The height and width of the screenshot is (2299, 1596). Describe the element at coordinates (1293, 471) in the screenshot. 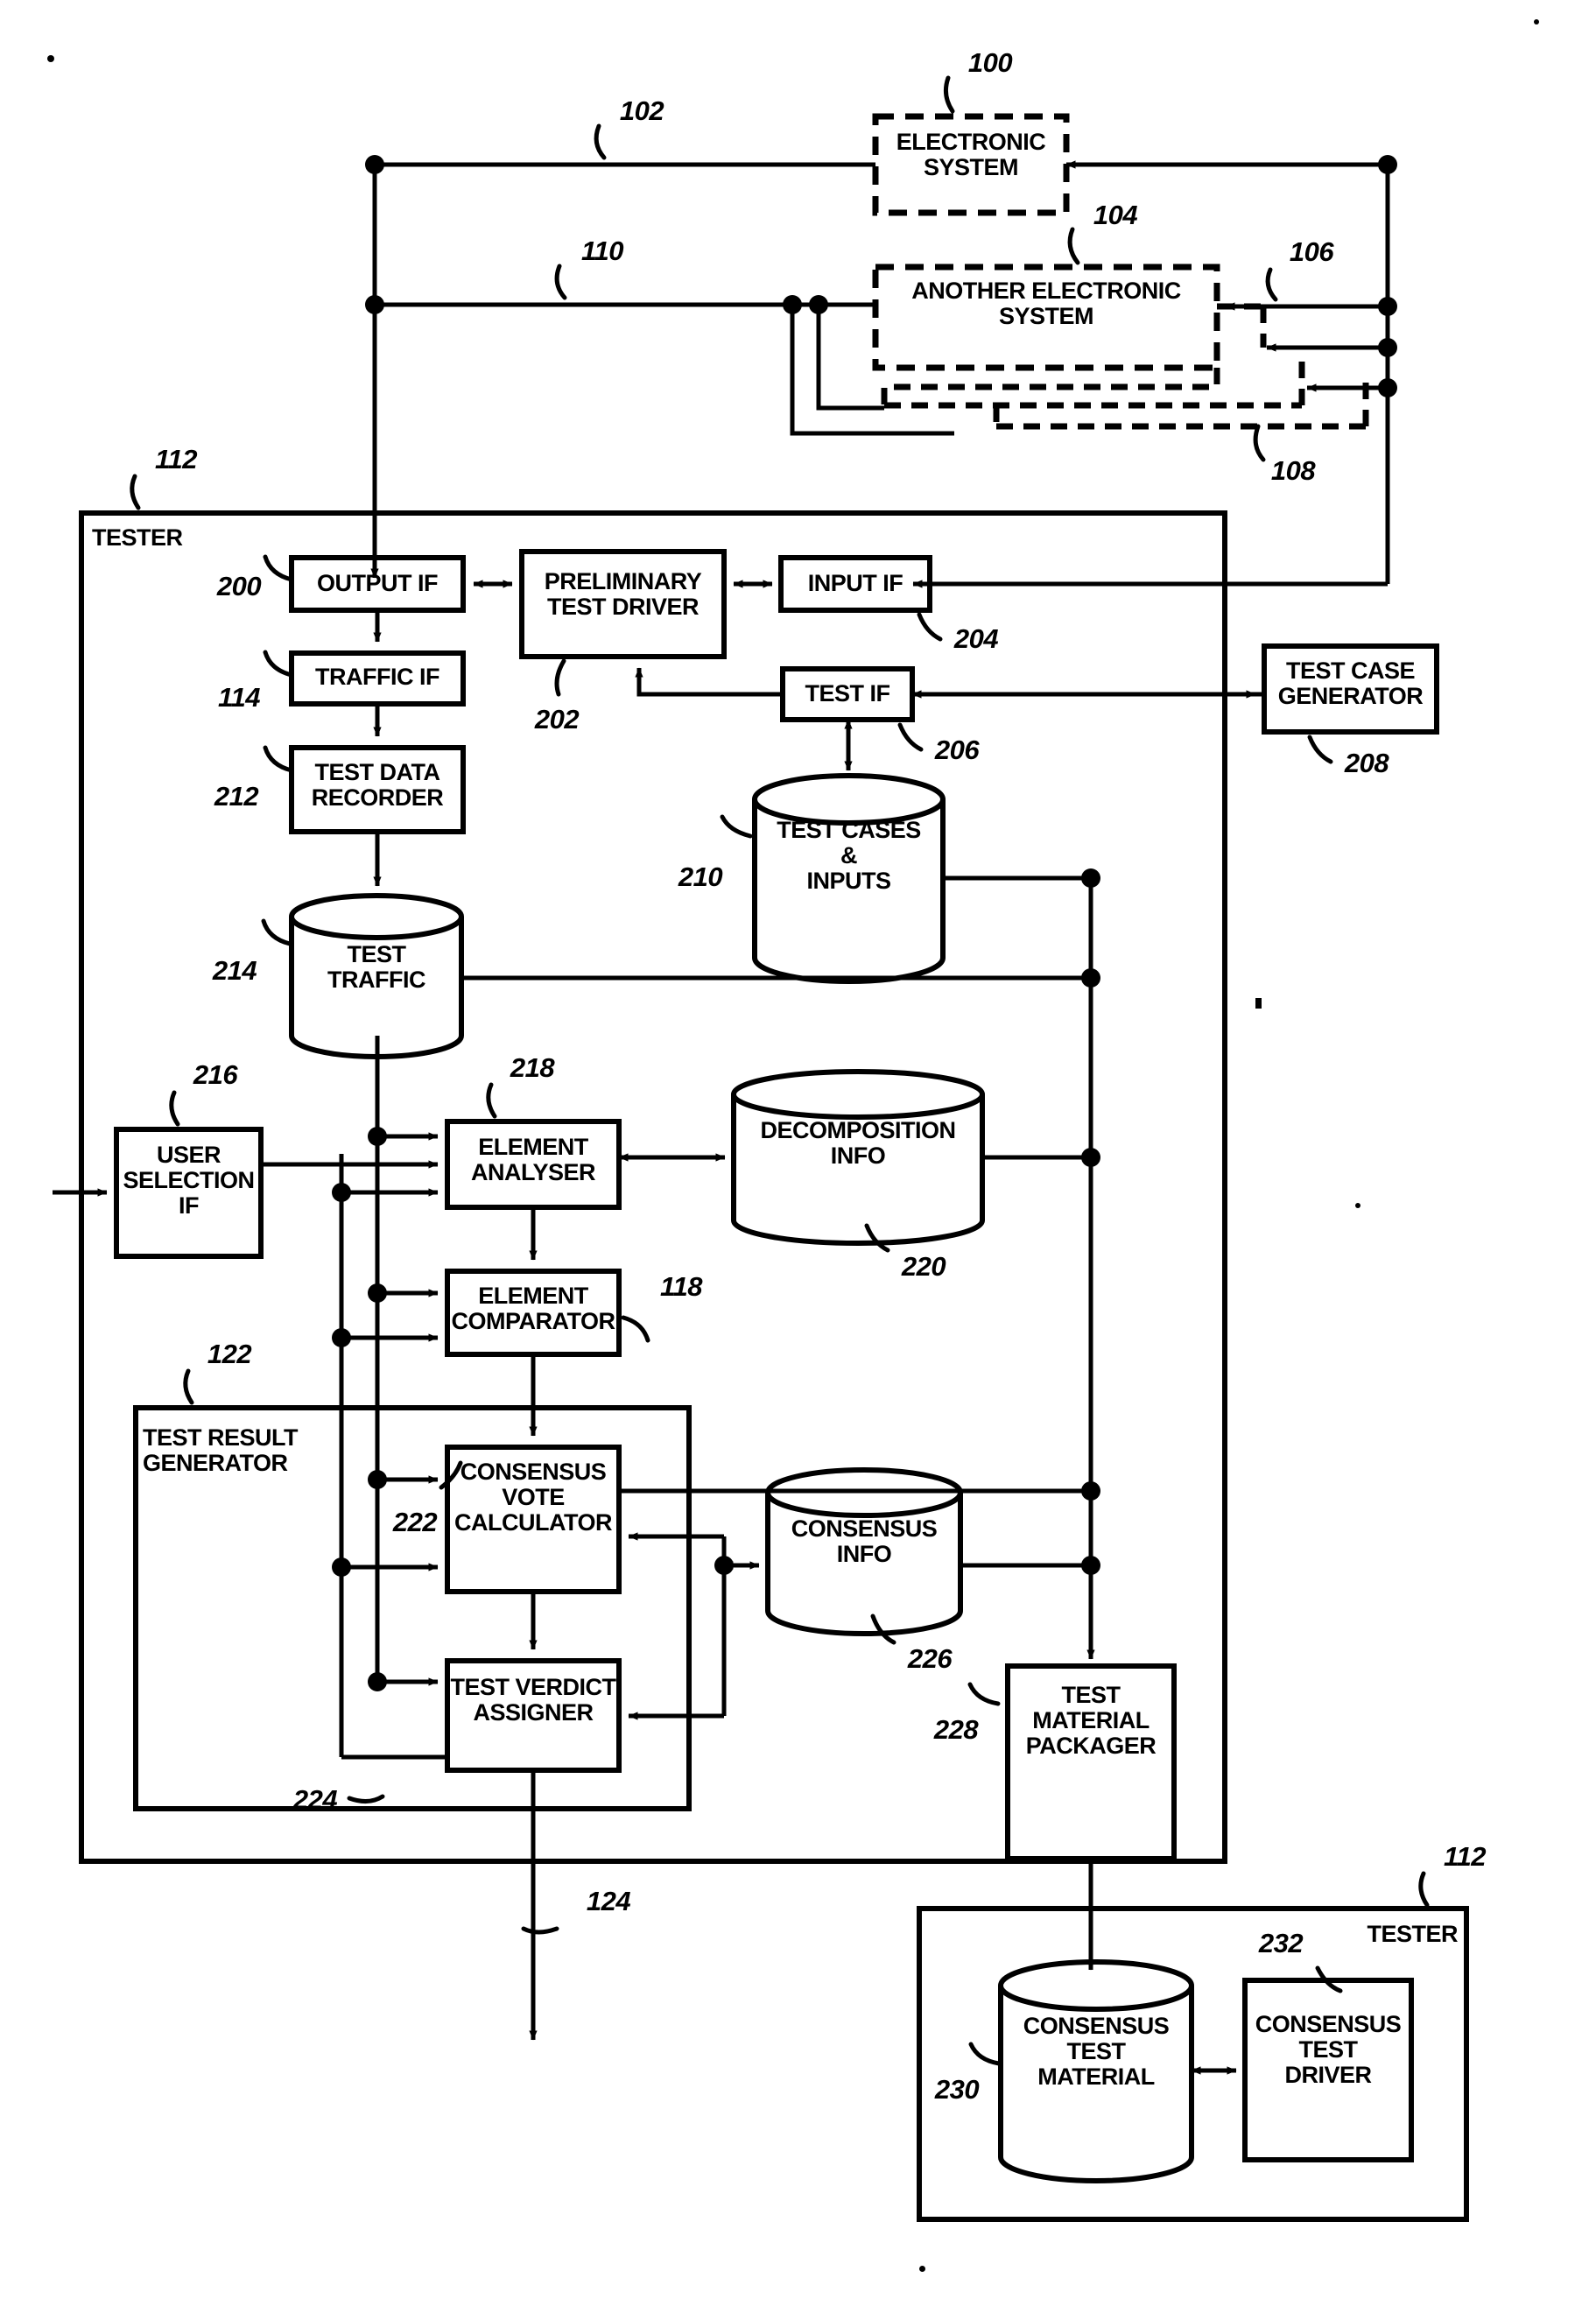

I see `ref-108: 108` at that location.